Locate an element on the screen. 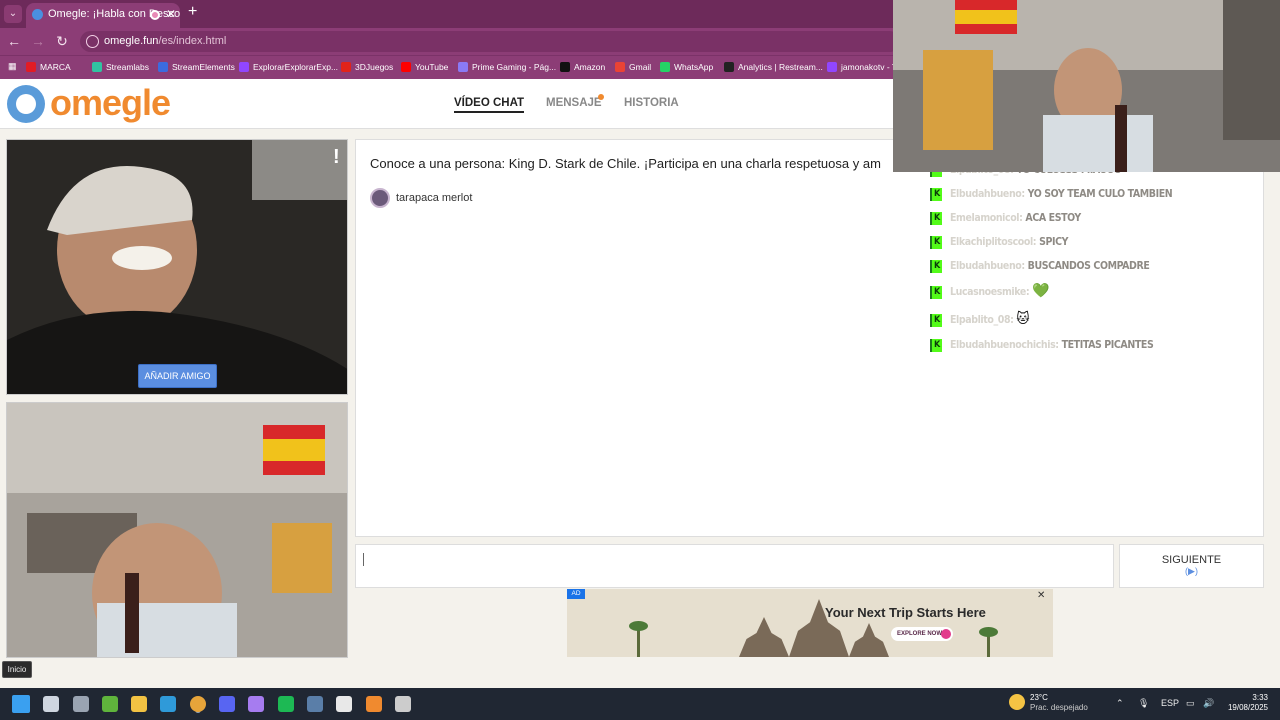 Image resolution: width=1280 pixels, height=720 pixels. ad-explore-button: EXPLORE NOW! is located at coordinates (922, 634).